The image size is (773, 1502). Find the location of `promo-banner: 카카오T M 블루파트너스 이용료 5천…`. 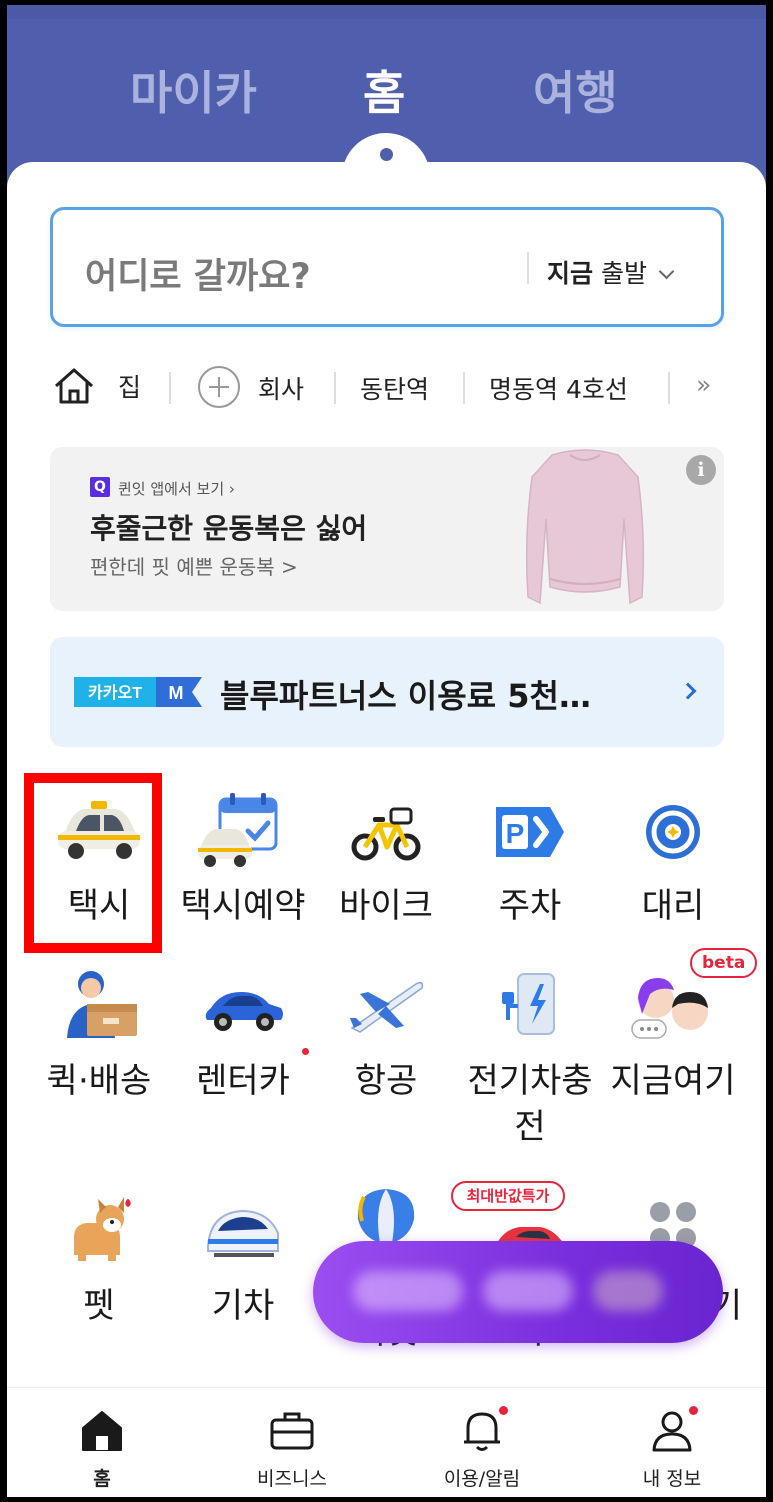

promo-banner: 카카오T M 블루파트너스 이용료 5천… is located at coordinates (387, 692).